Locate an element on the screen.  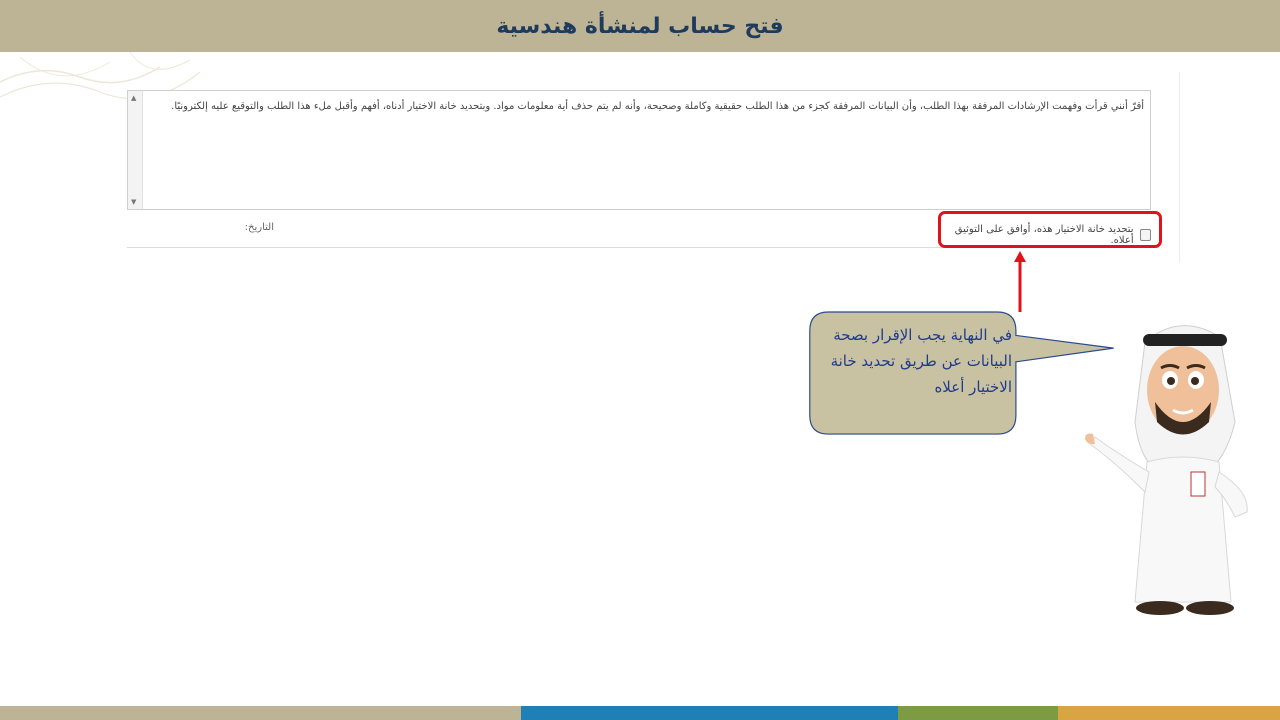
divider is located at coordinates (1179, 167).